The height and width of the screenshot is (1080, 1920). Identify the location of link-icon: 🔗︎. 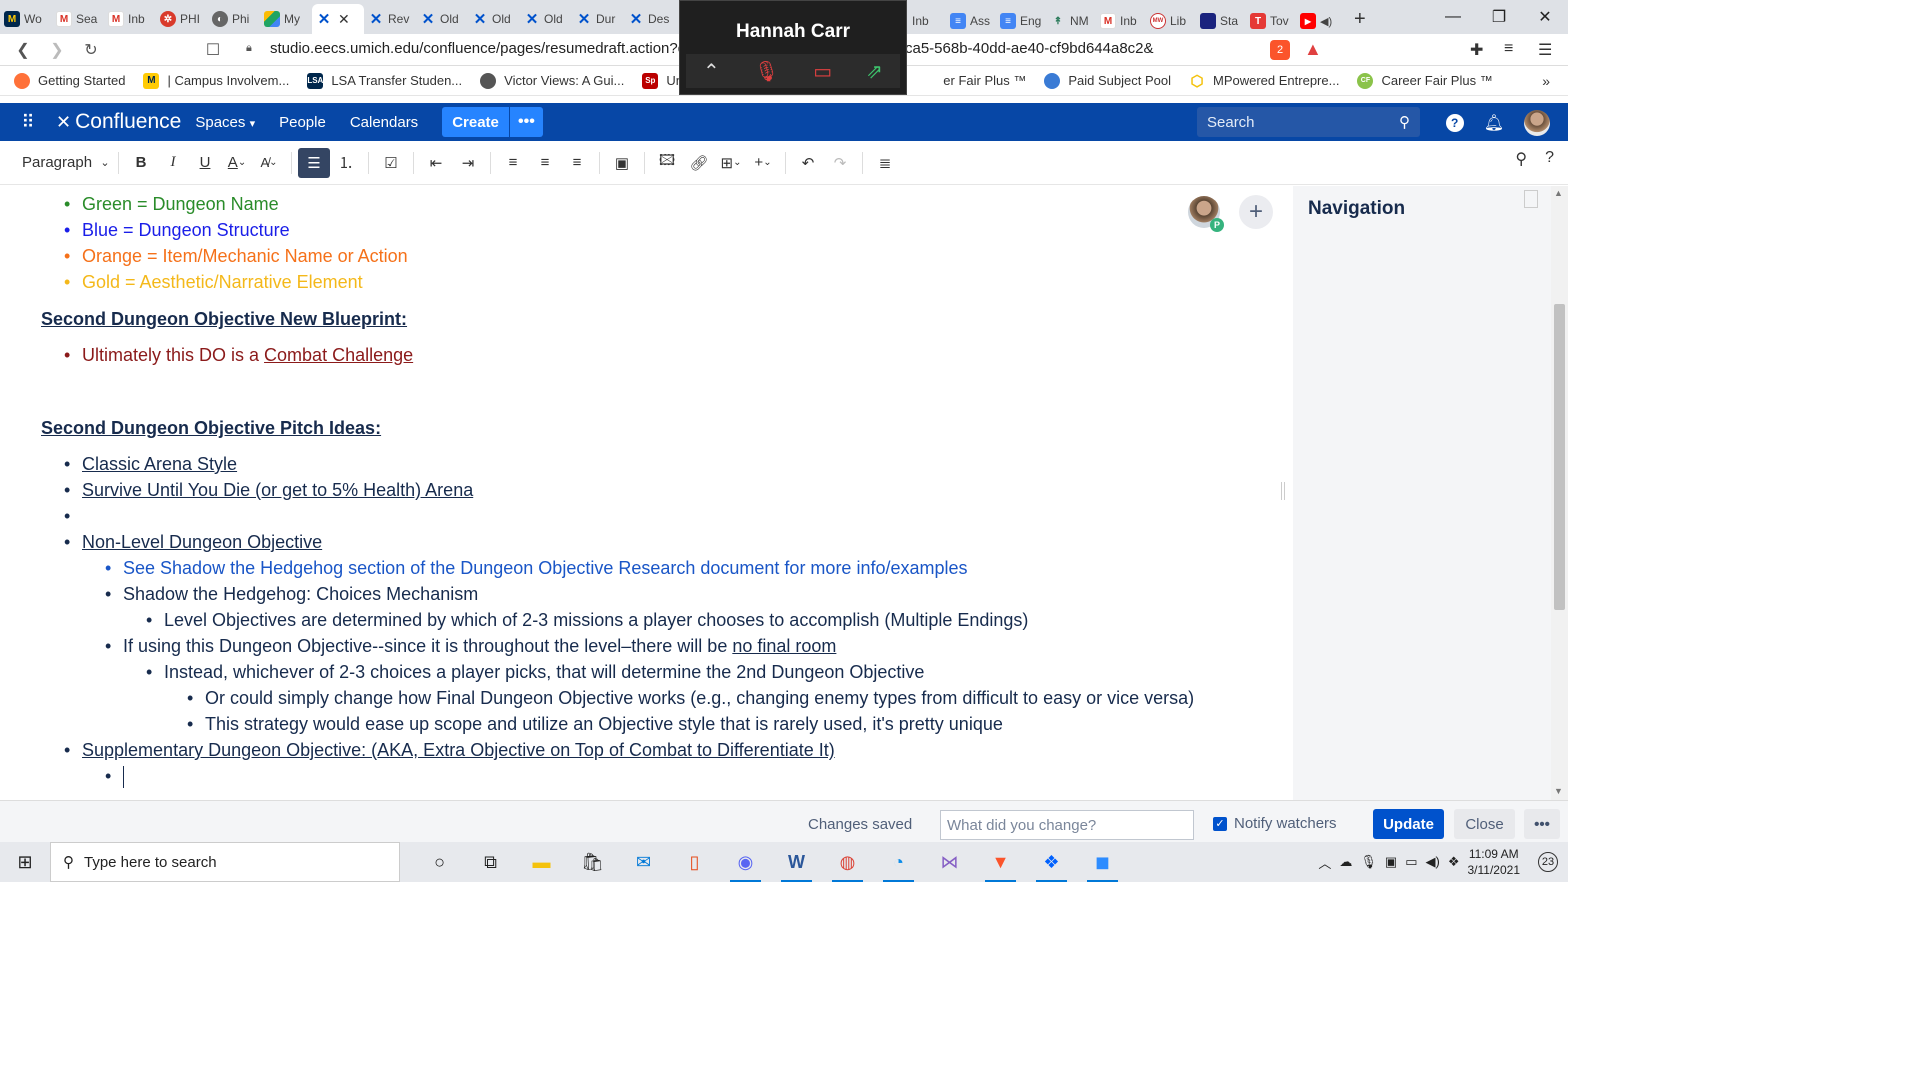
(699, 163).